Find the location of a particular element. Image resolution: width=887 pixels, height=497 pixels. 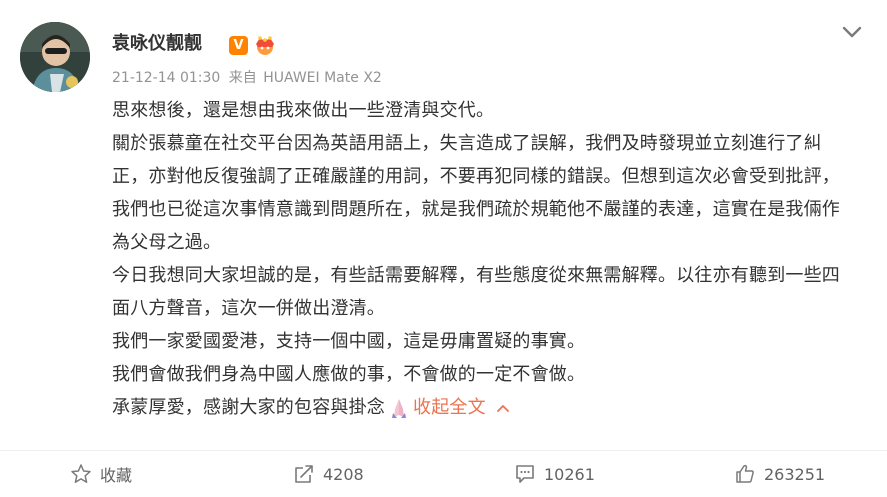

like-count: 263251 is located at coordinates (795, 474).